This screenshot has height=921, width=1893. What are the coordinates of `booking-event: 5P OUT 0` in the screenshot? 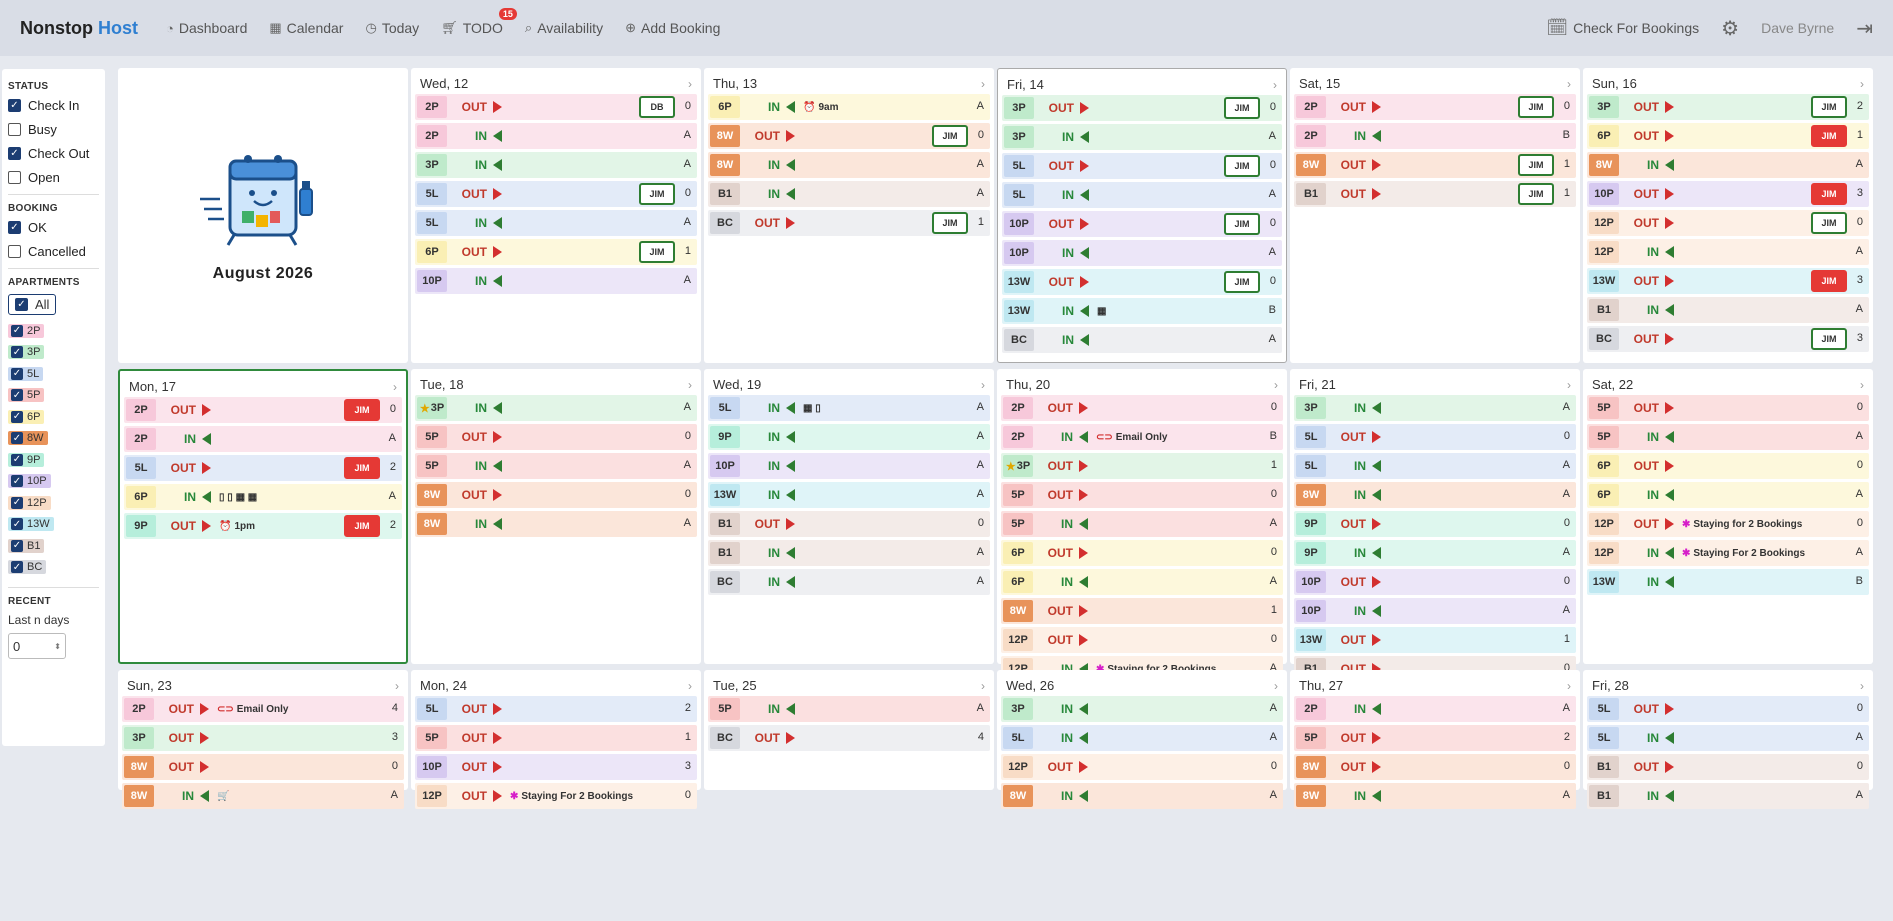 It's located at (556, 437).